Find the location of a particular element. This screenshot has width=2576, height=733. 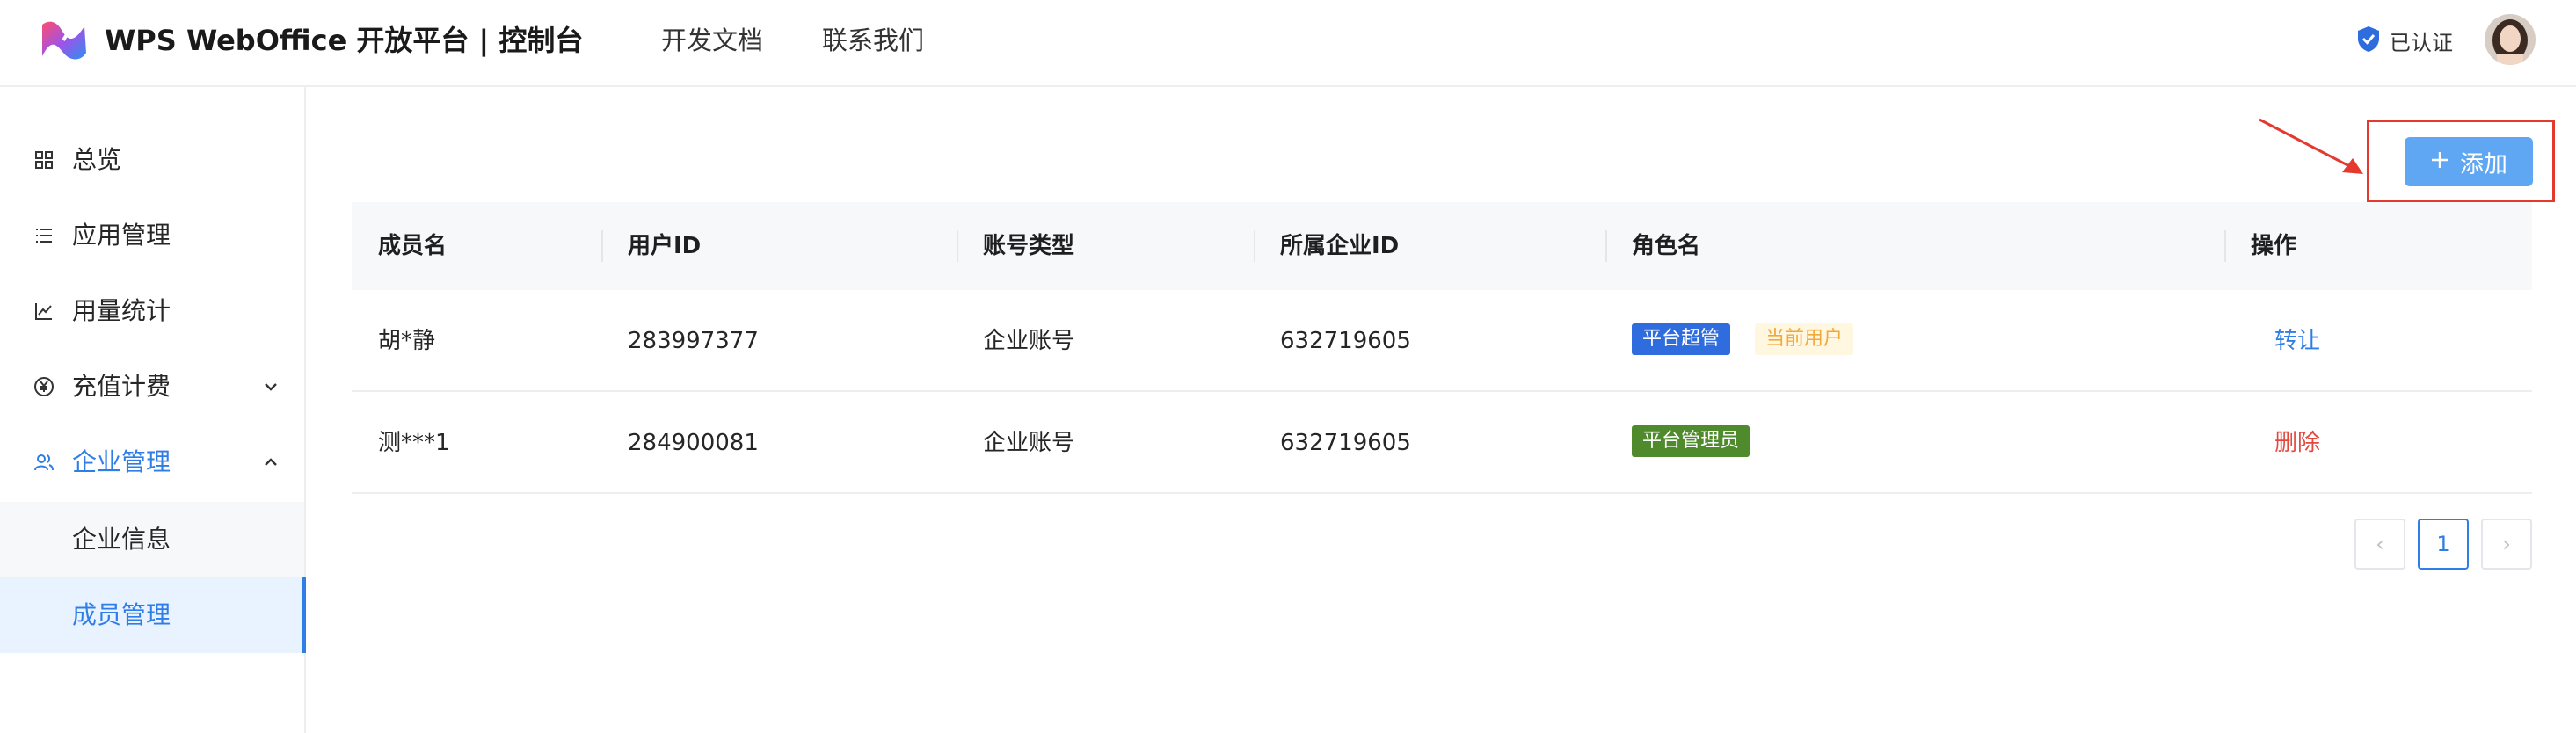

plus-icon is located at coordinates (2439, 162).